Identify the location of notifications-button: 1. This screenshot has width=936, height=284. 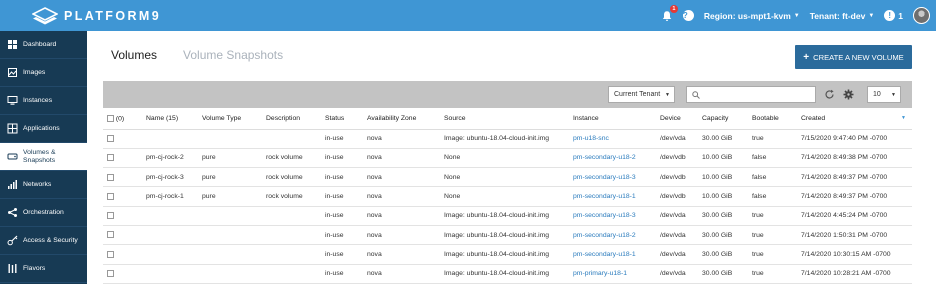
(669, 13).